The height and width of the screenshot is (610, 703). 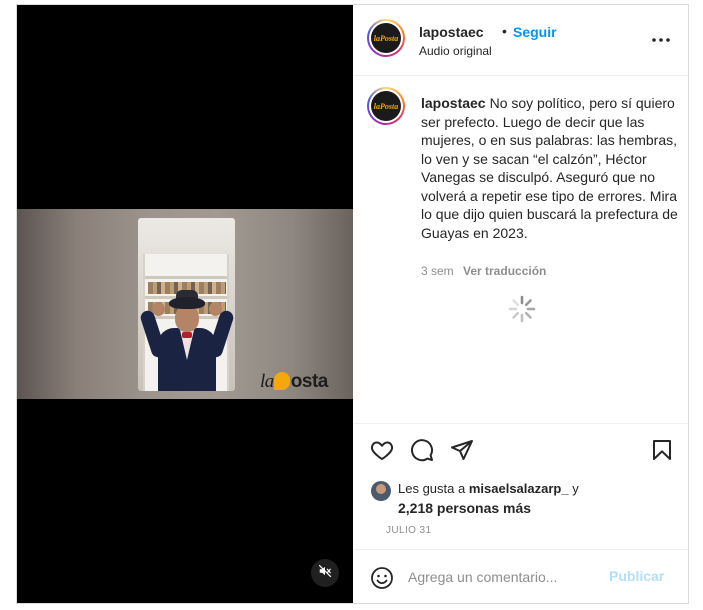 I want to click on follow-button: Seguir, so click(x=535, y=32).